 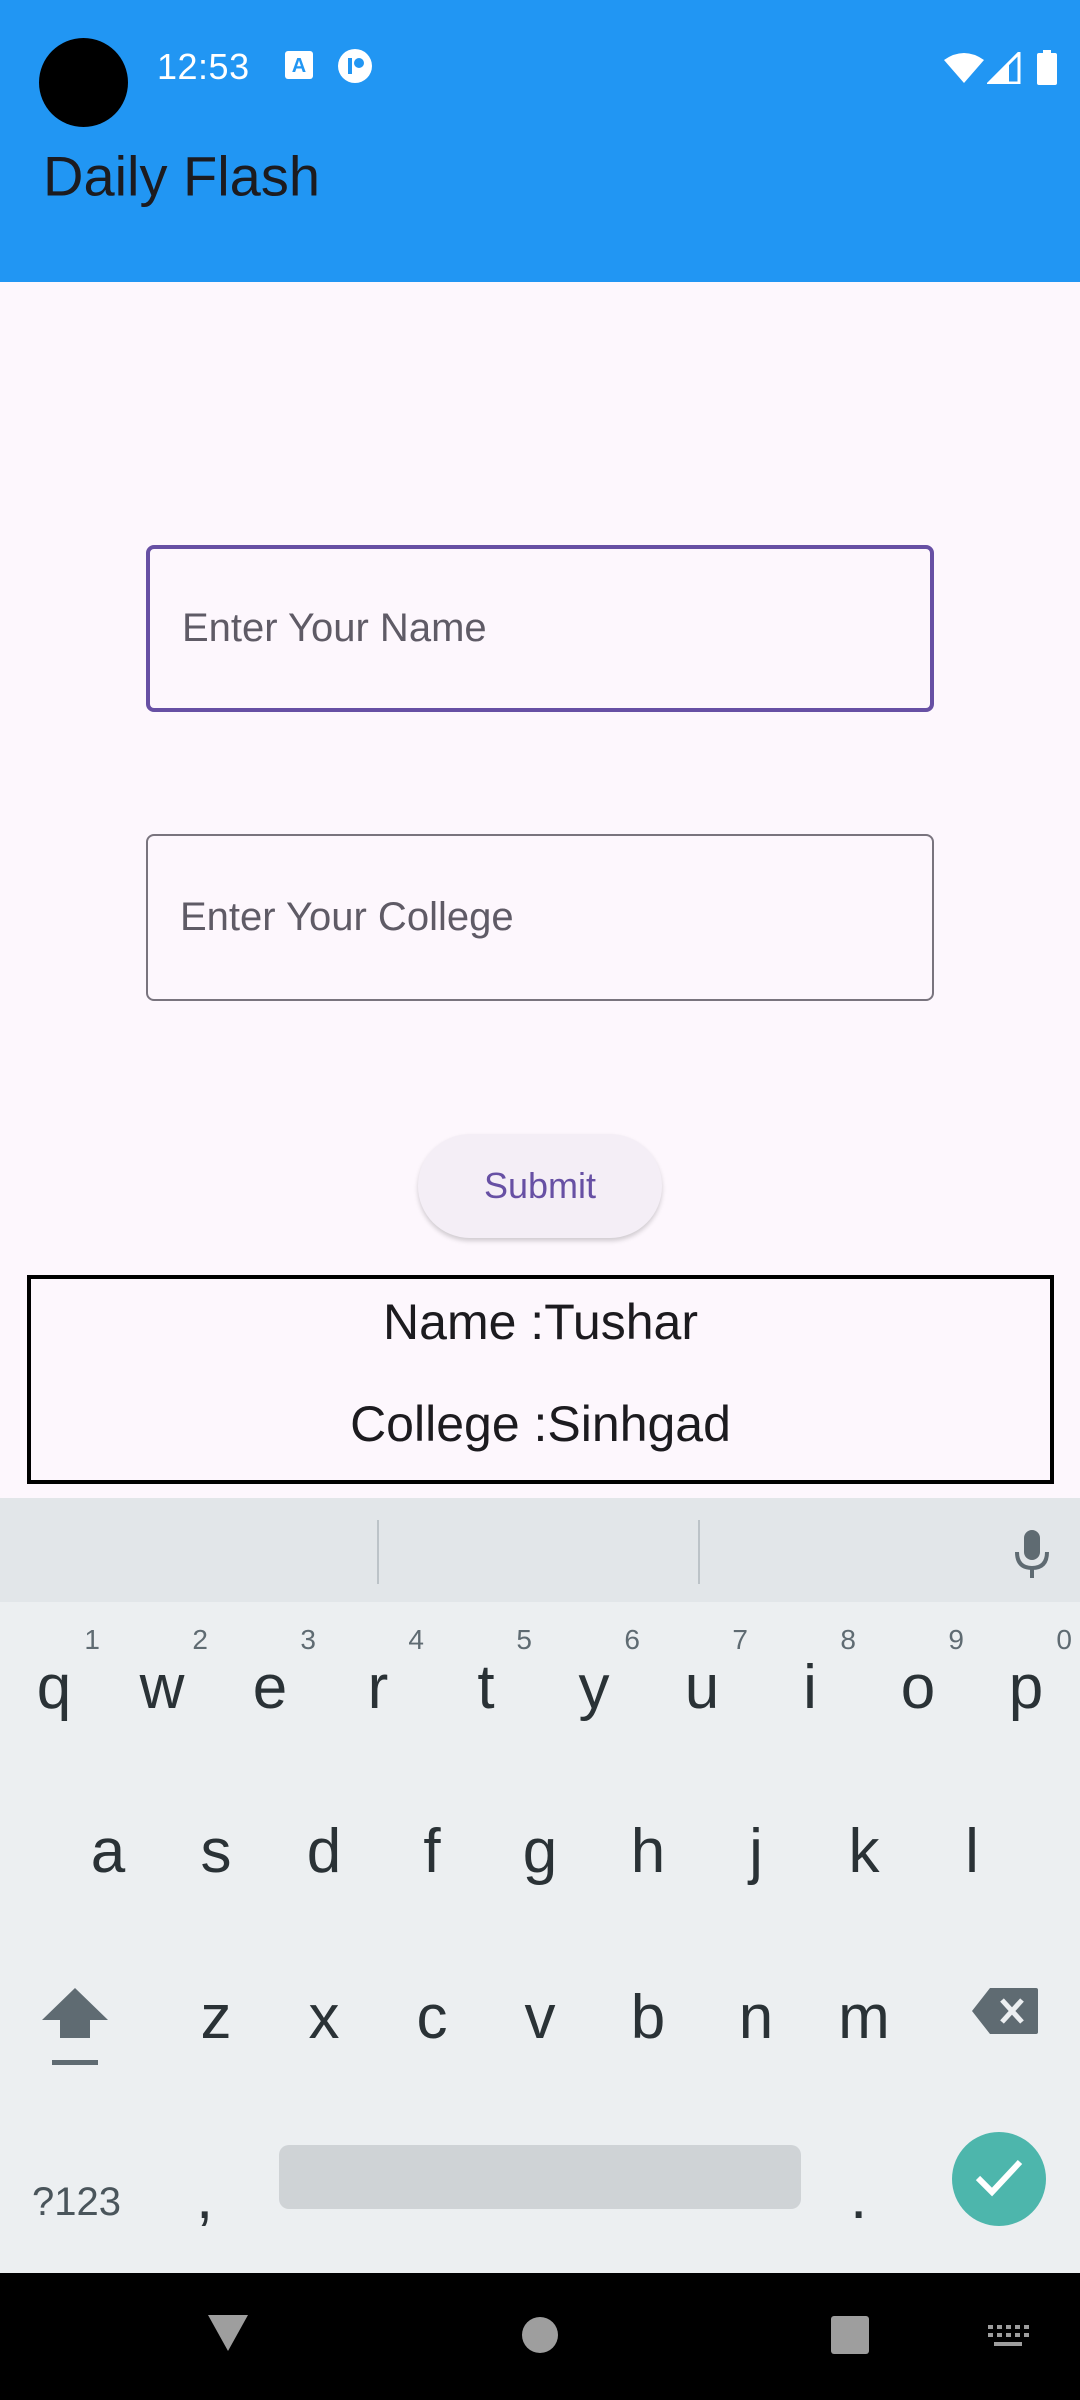 I want to click on result-college-line: College :Sinhgad, so click(x=540, y=1424).